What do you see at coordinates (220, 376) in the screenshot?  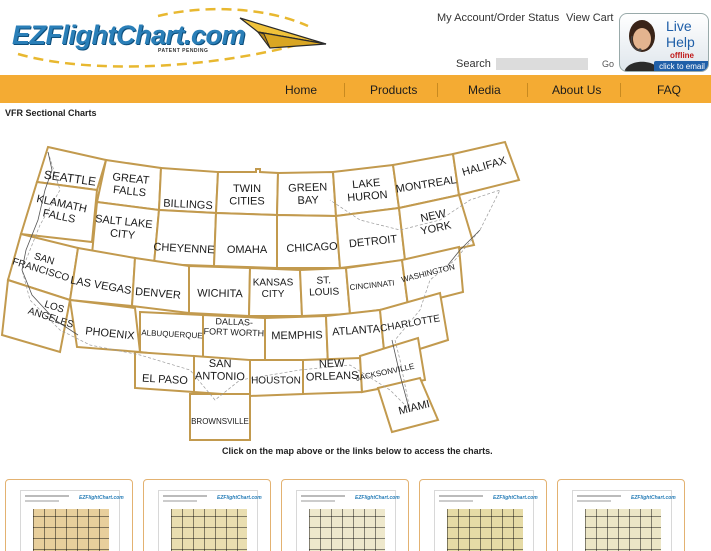 I see `map-label-line: ANTONIO` at bounding box center [220, 376].